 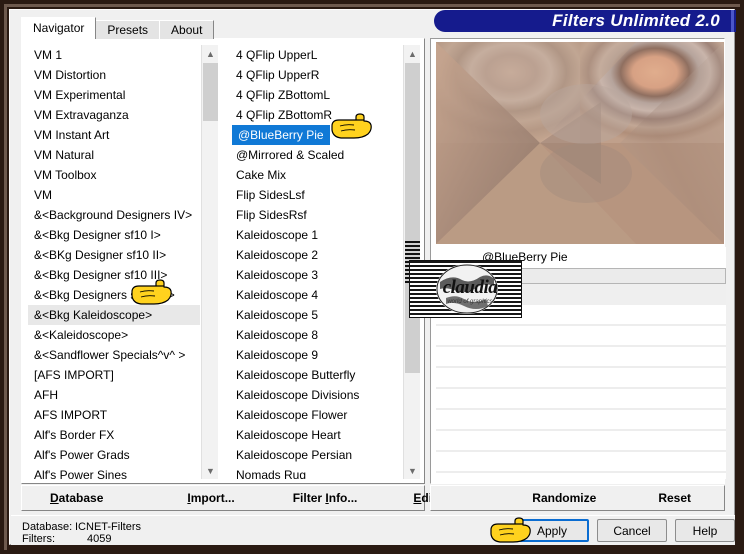 What do you see at coordinates (316, 155) in the screenshot?
I see `list-item: @Mirrored & Scaled` at bounding box center [316, 155].